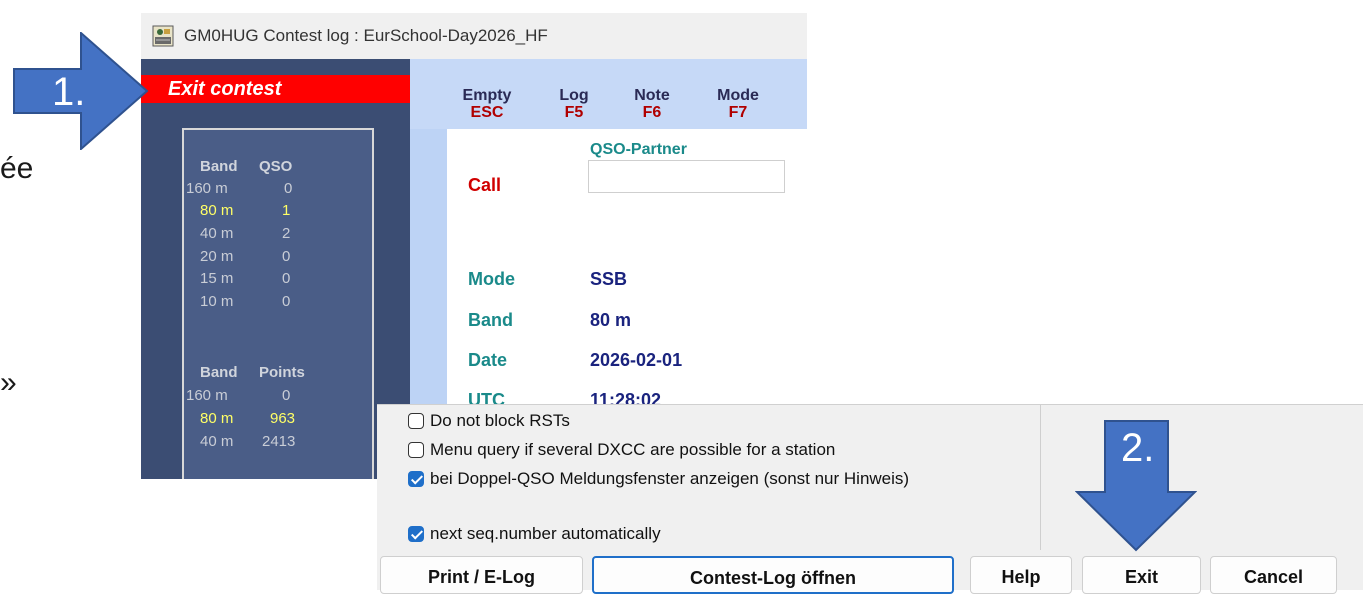 The image size is (1363, 598). What do you see at coordinates (1138, 448) in the screenshot?
I see `callout-label-2: 2.` at bounding box center [1138, 448].